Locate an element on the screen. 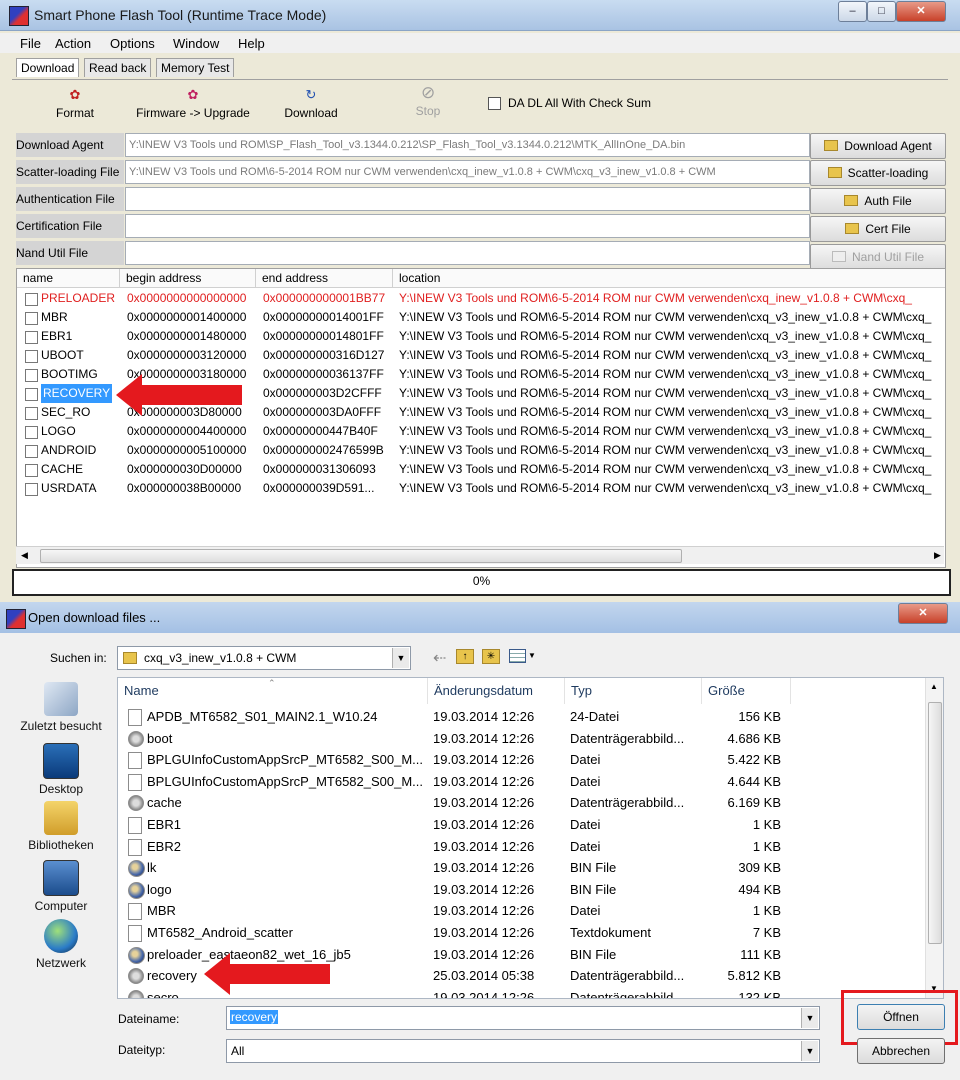 The image size is (960, 1080). tab-download: Download is located at coordinates (48, 67).